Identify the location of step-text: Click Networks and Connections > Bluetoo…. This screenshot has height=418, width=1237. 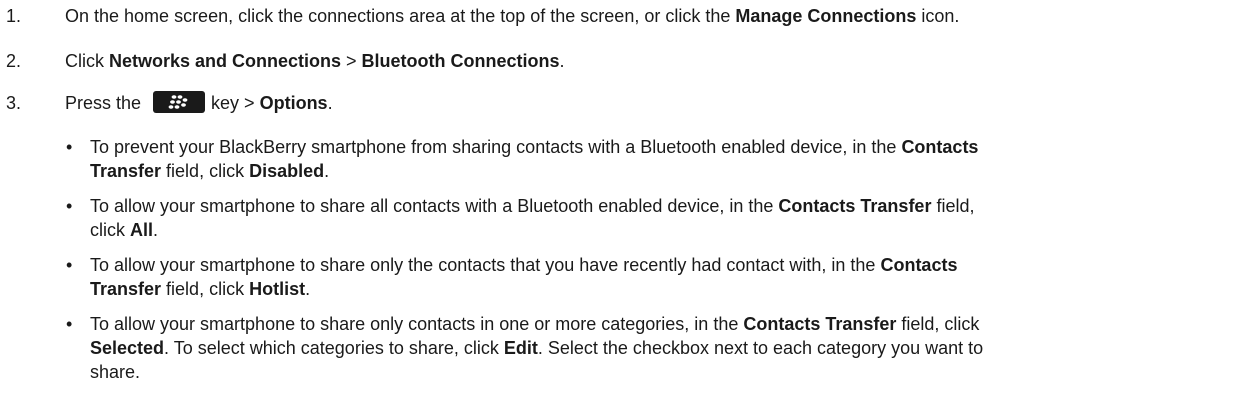
(315, 61).